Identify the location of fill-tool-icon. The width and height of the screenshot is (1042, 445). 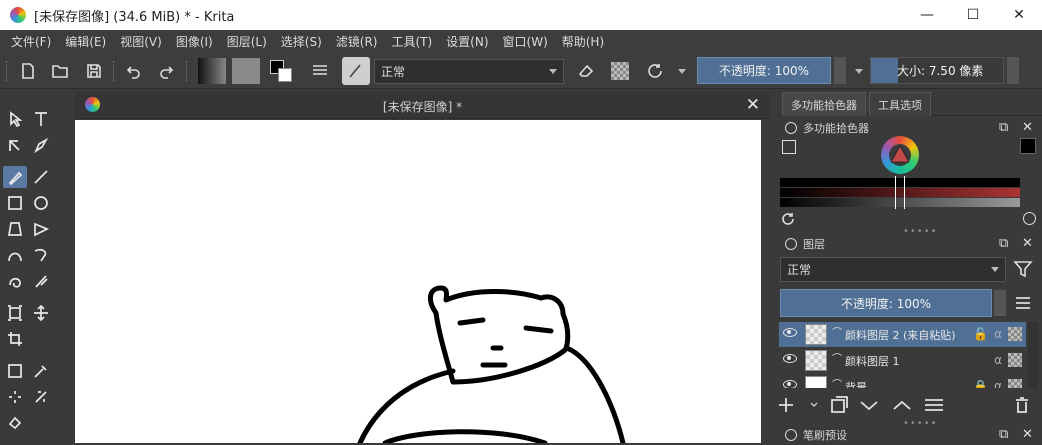
(15, 423).